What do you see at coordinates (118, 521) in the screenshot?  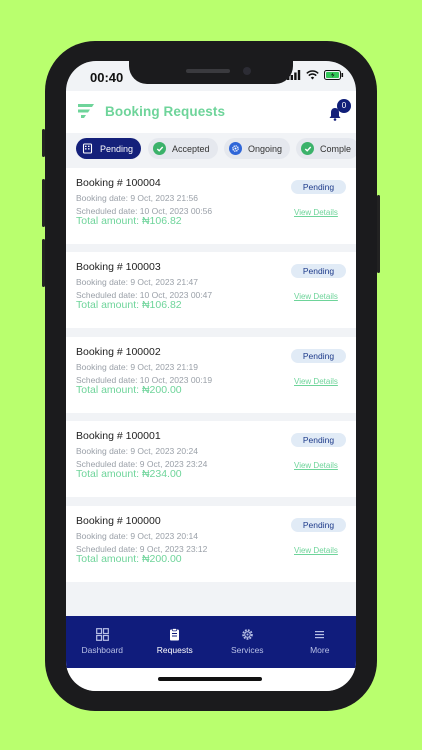 I see `booking-title: Booking # 100000` at bounding box center [118, 521].